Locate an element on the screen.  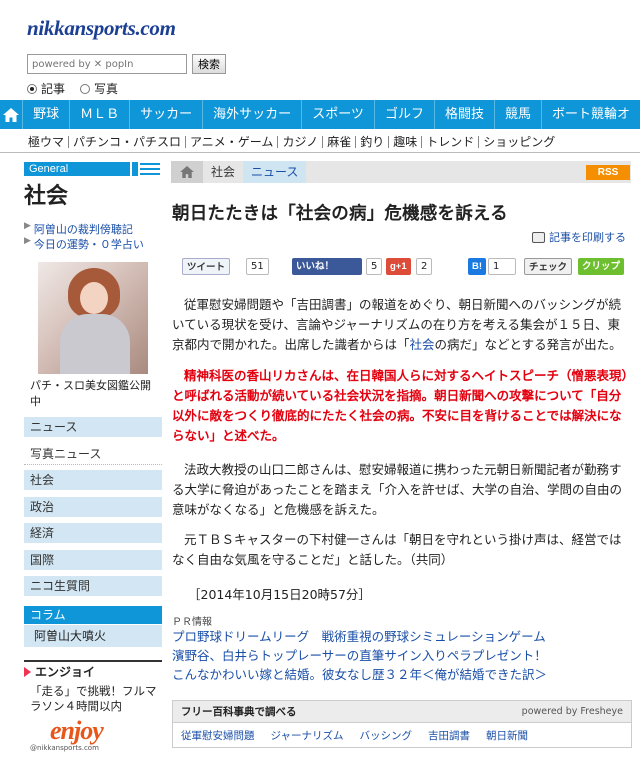
nav-item: 競馬 is located at coordinates (517, 114).